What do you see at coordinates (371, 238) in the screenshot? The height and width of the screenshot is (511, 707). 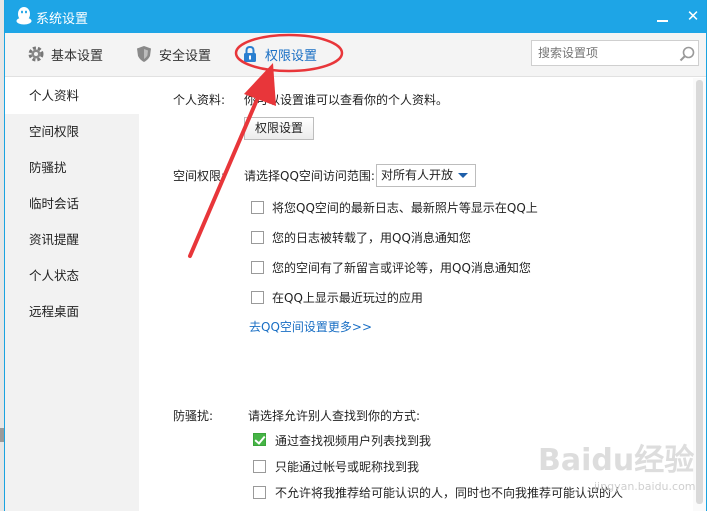 I see `space-option-label-2: 您的日志被转载了，用QQ消息通知您` at bounding box center [371, 238].